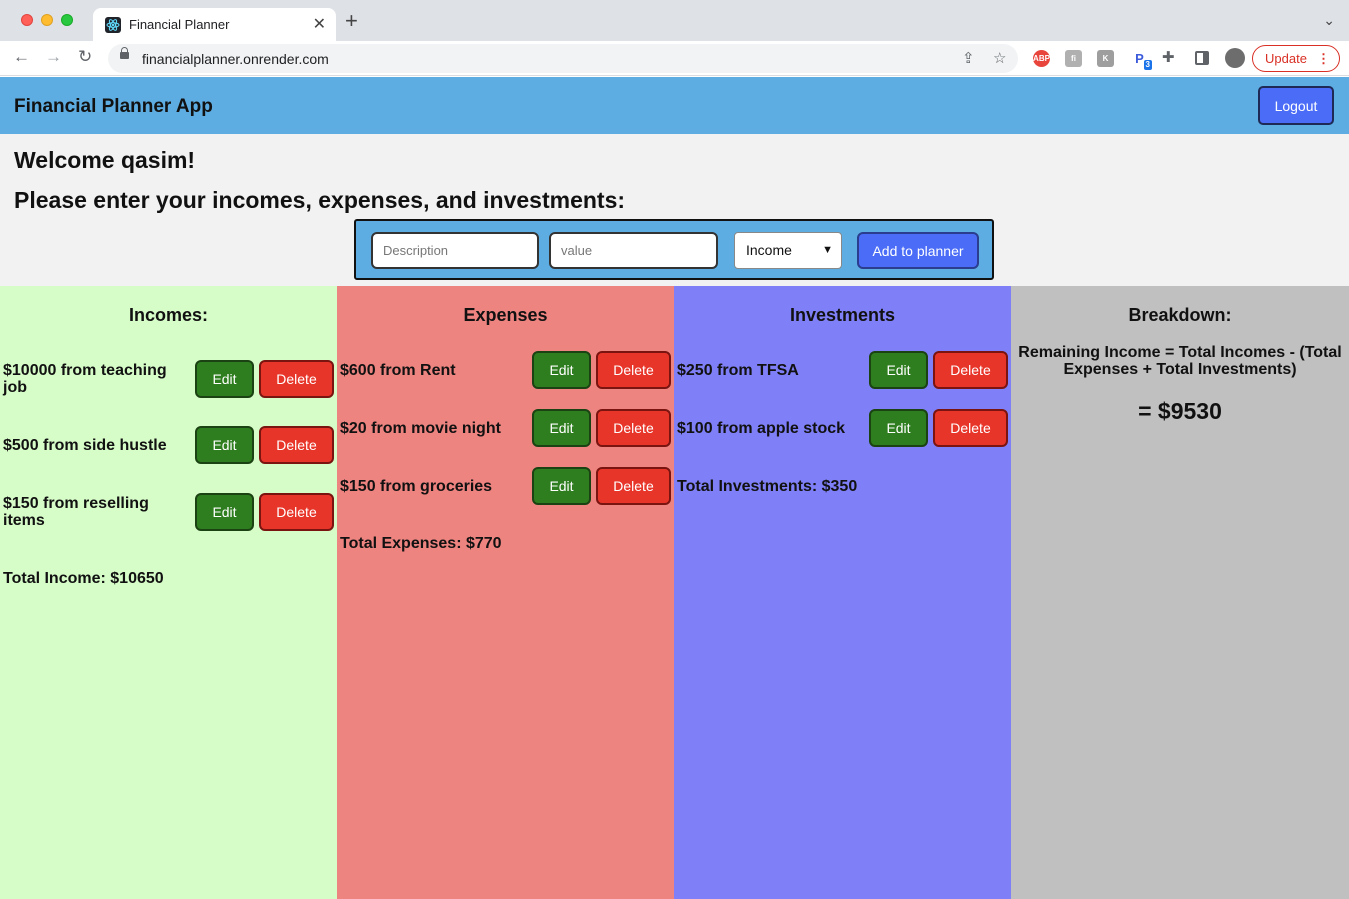  What do you see at coordinates (738, 370) in the screenshot?
I see `investment-item-label: $250 from TFSA` at bounding box center [738, 370].